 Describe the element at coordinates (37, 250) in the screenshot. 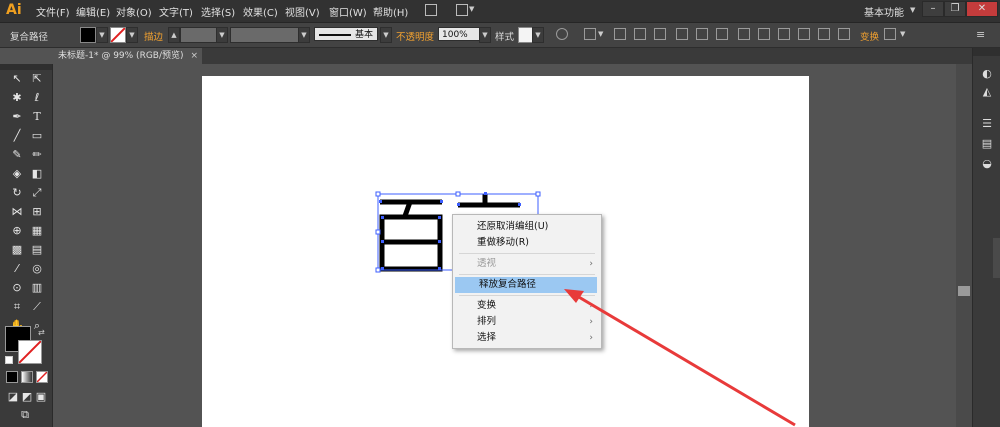

I see `gradient-tool-icon: ▤` at that location.